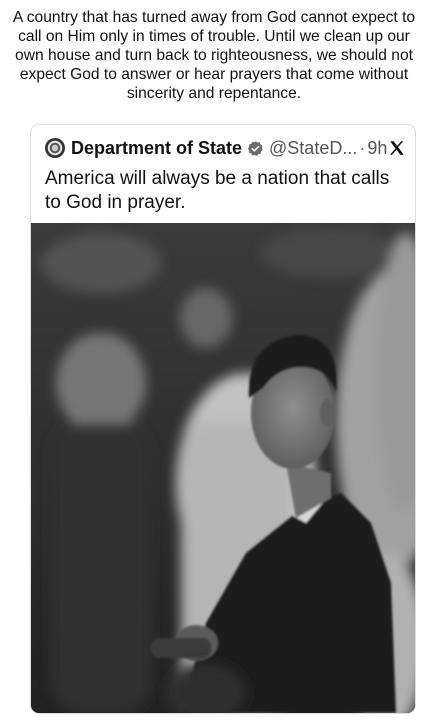 This screenshot has height=720, width=428. I want to click on author-name: Department of State, so click(156, 148).